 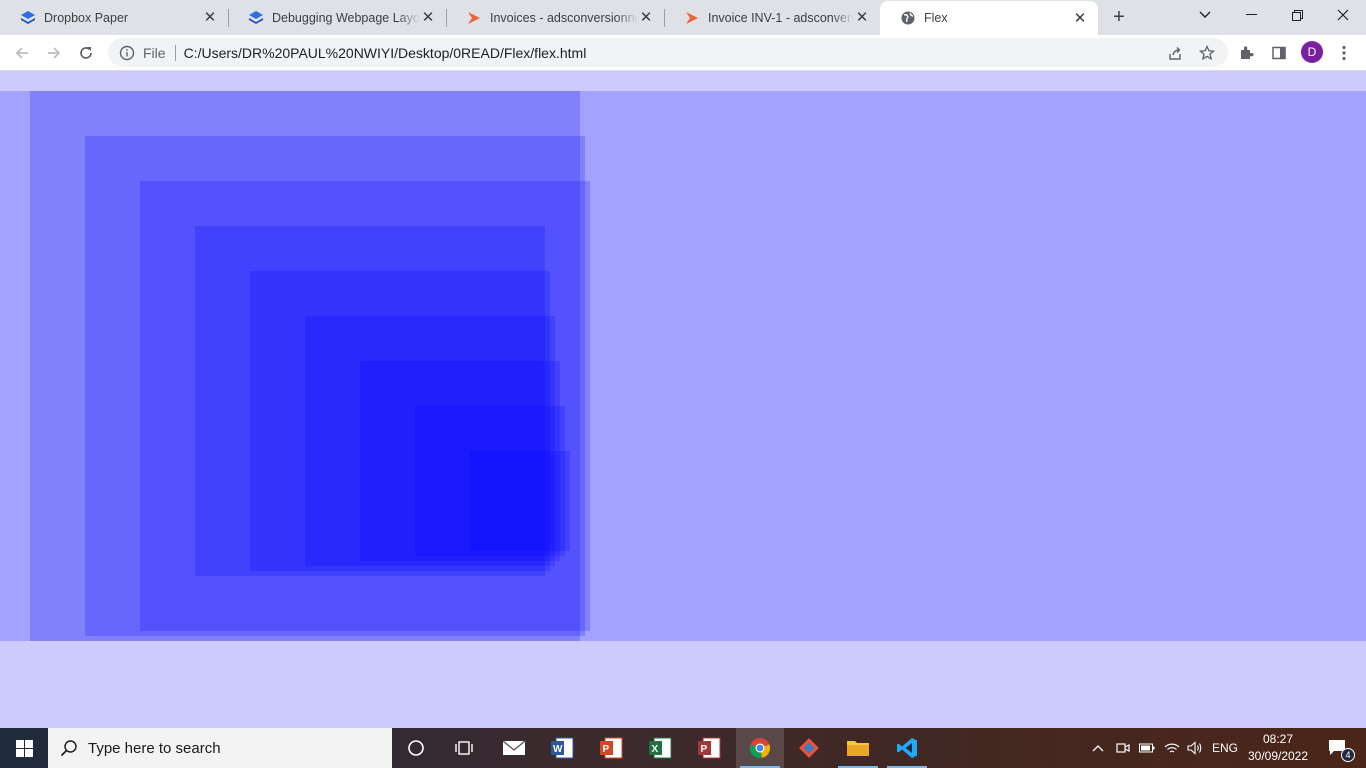 I want to click on puzzle-icon, so click(x=1247, y=52).